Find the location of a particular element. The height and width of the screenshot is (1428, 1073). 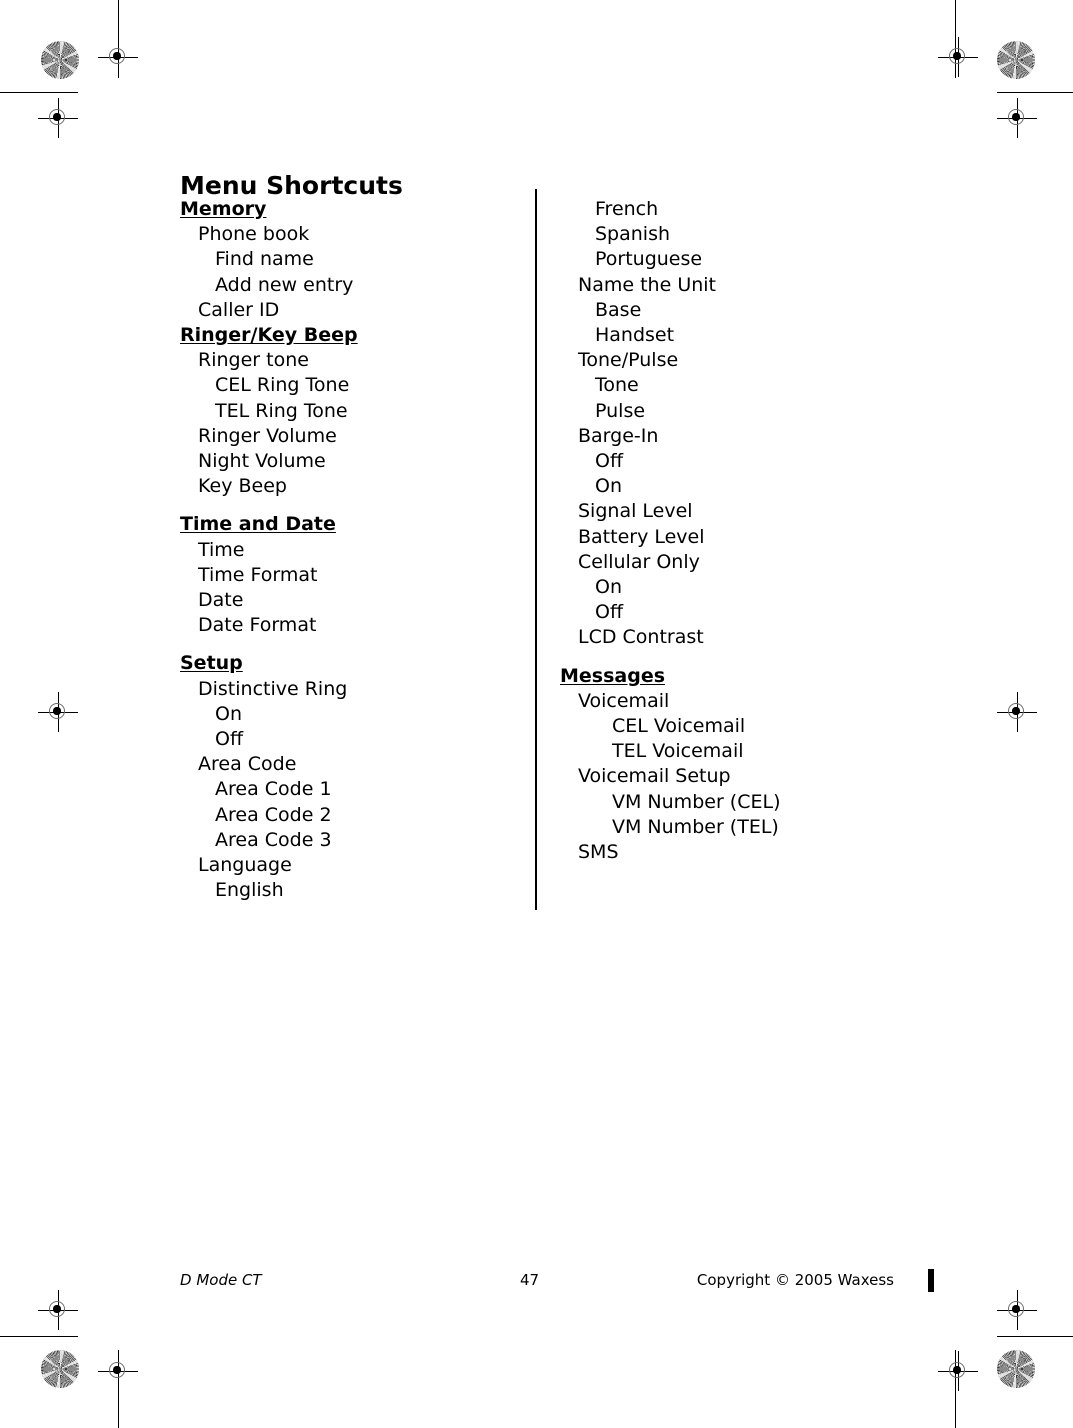

menu-item: Area Code 1 is located at coordinates (273, 789).